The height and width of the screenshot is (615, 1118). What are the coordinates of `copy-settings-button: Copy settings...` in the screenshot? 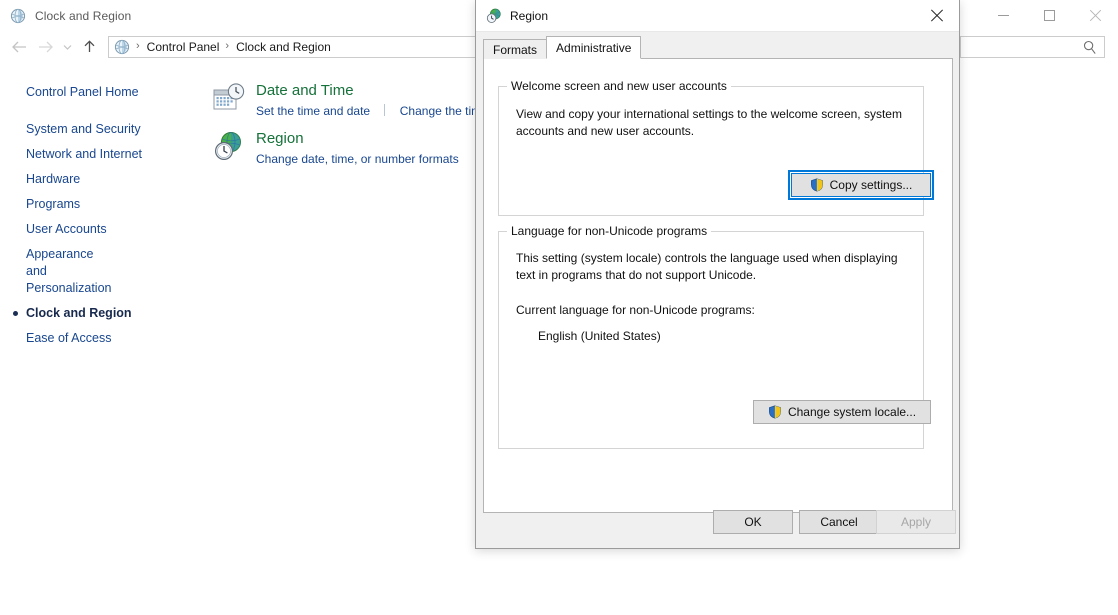 It's located at (861, 185).